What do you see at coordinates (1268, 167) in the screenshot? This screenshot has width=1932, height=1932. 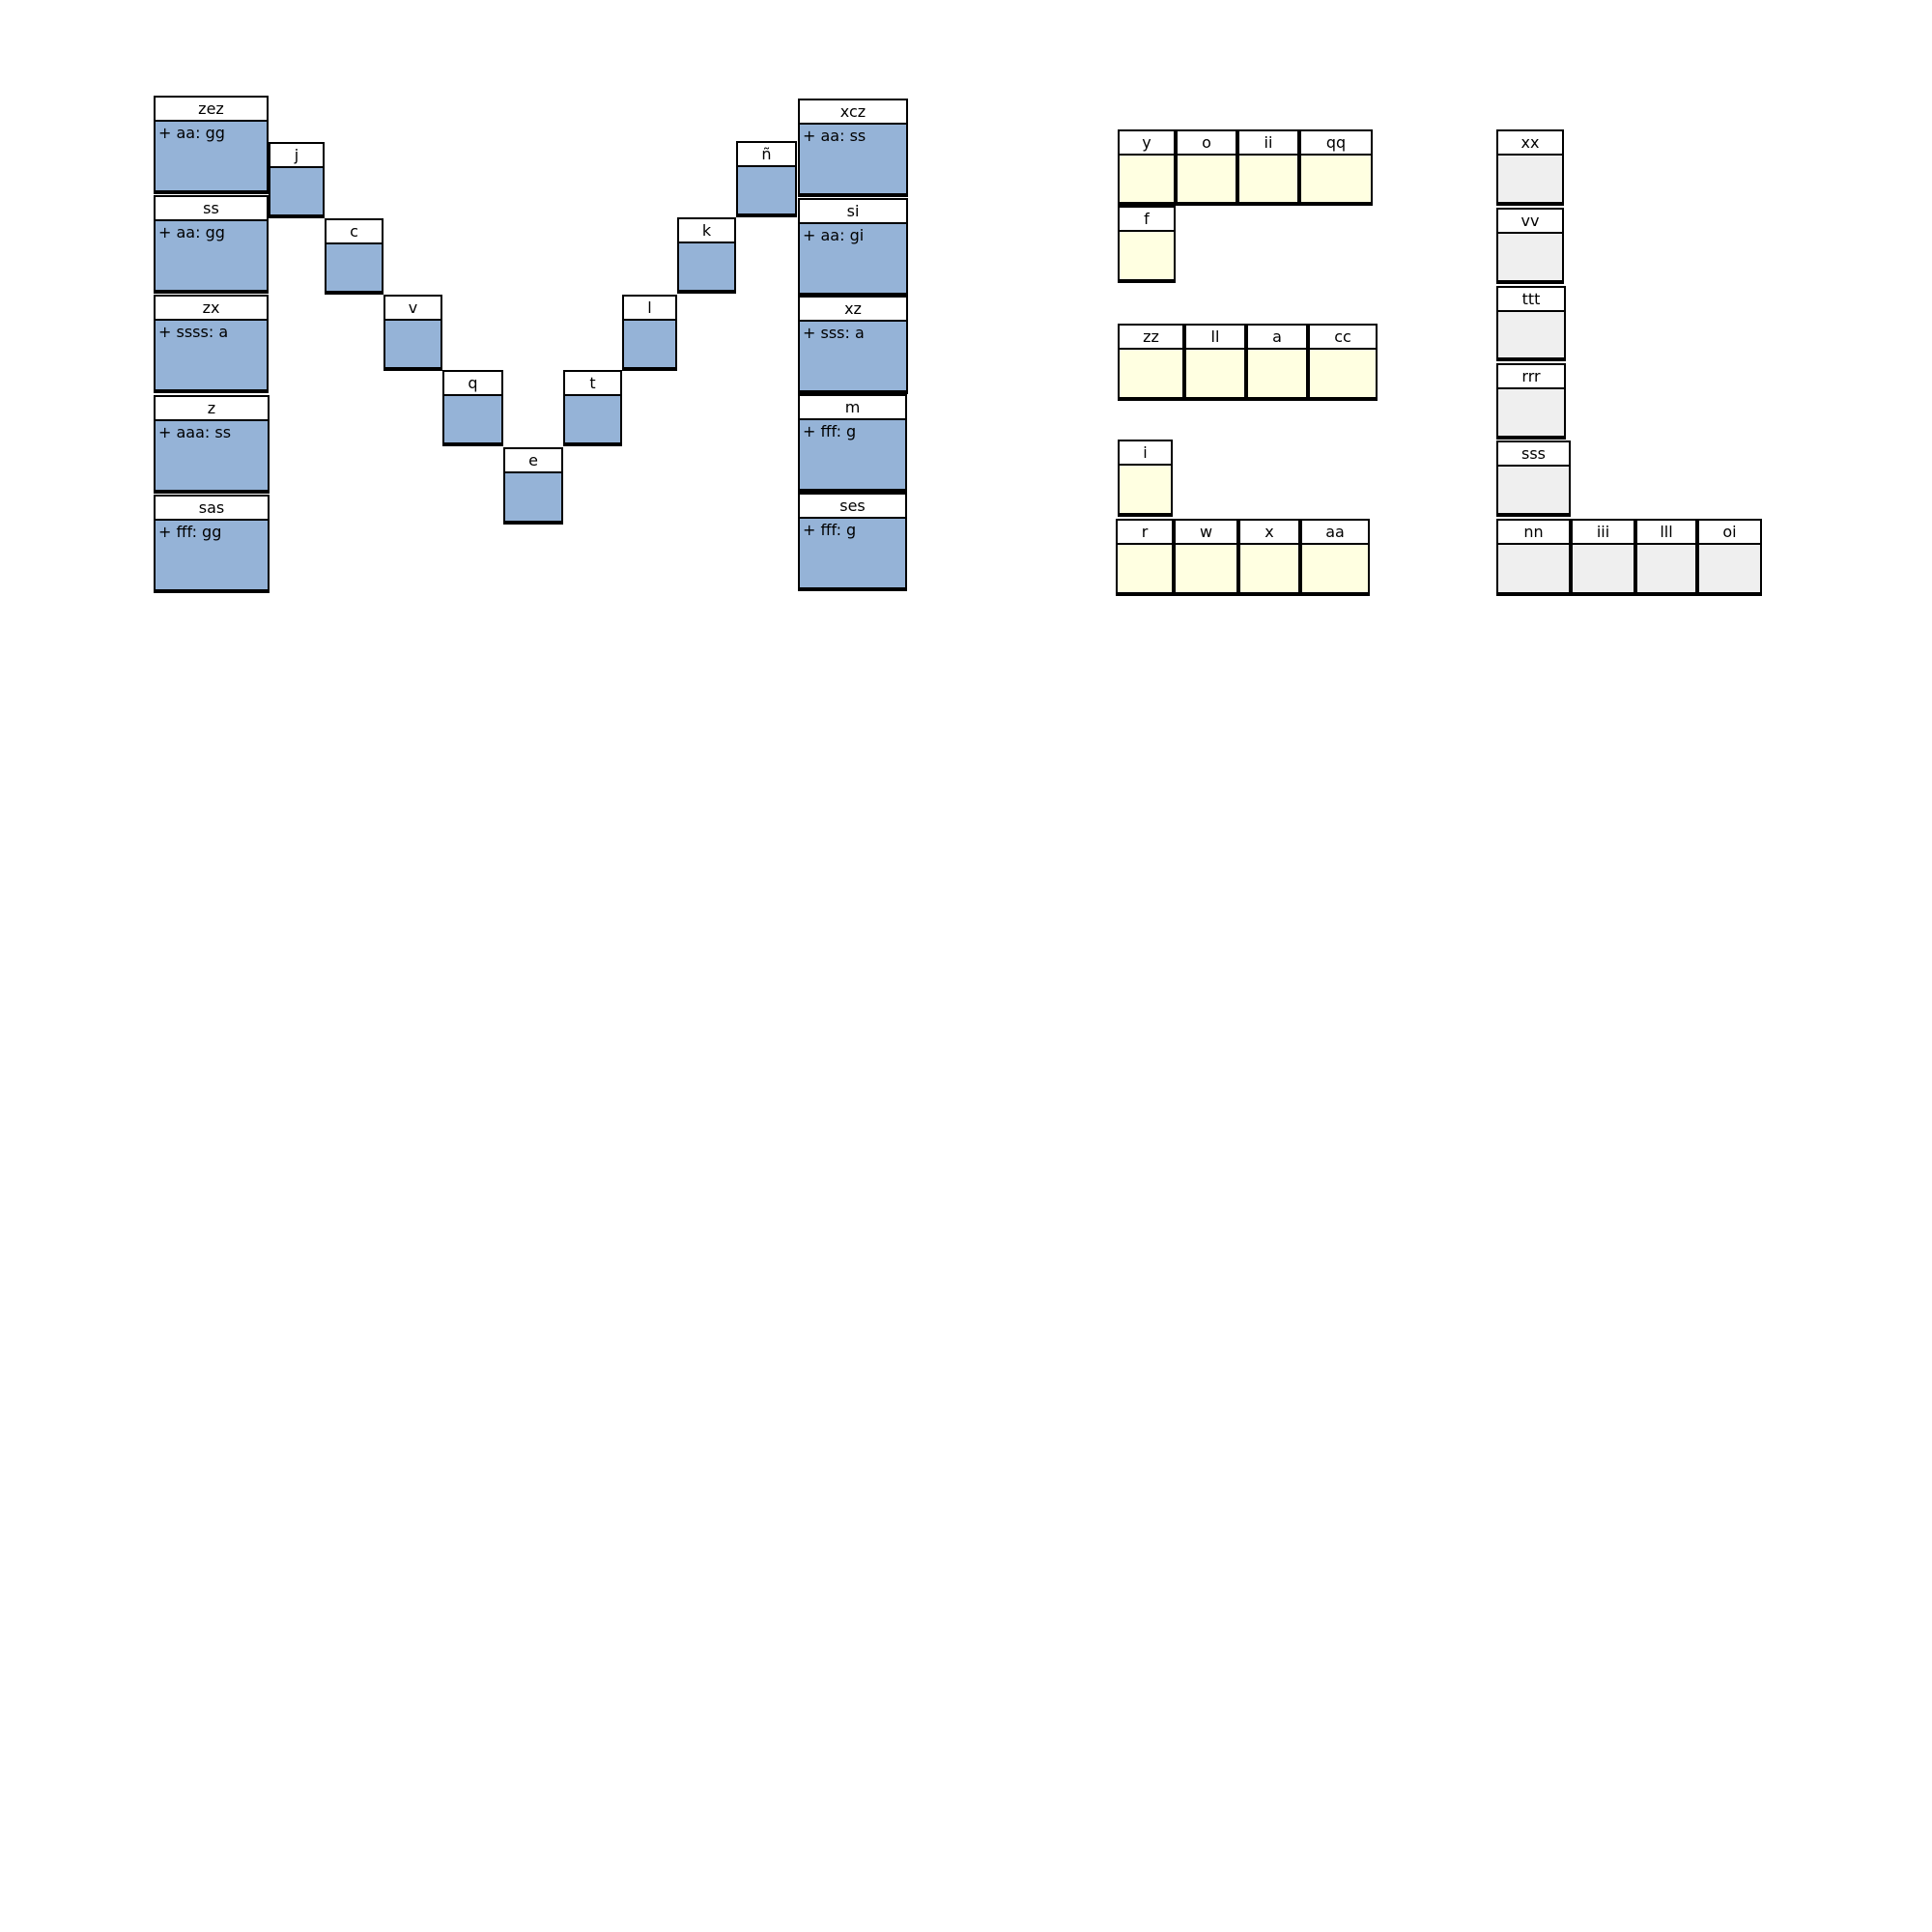 I see `class-box: ii` at bounding box center [1268, 167].